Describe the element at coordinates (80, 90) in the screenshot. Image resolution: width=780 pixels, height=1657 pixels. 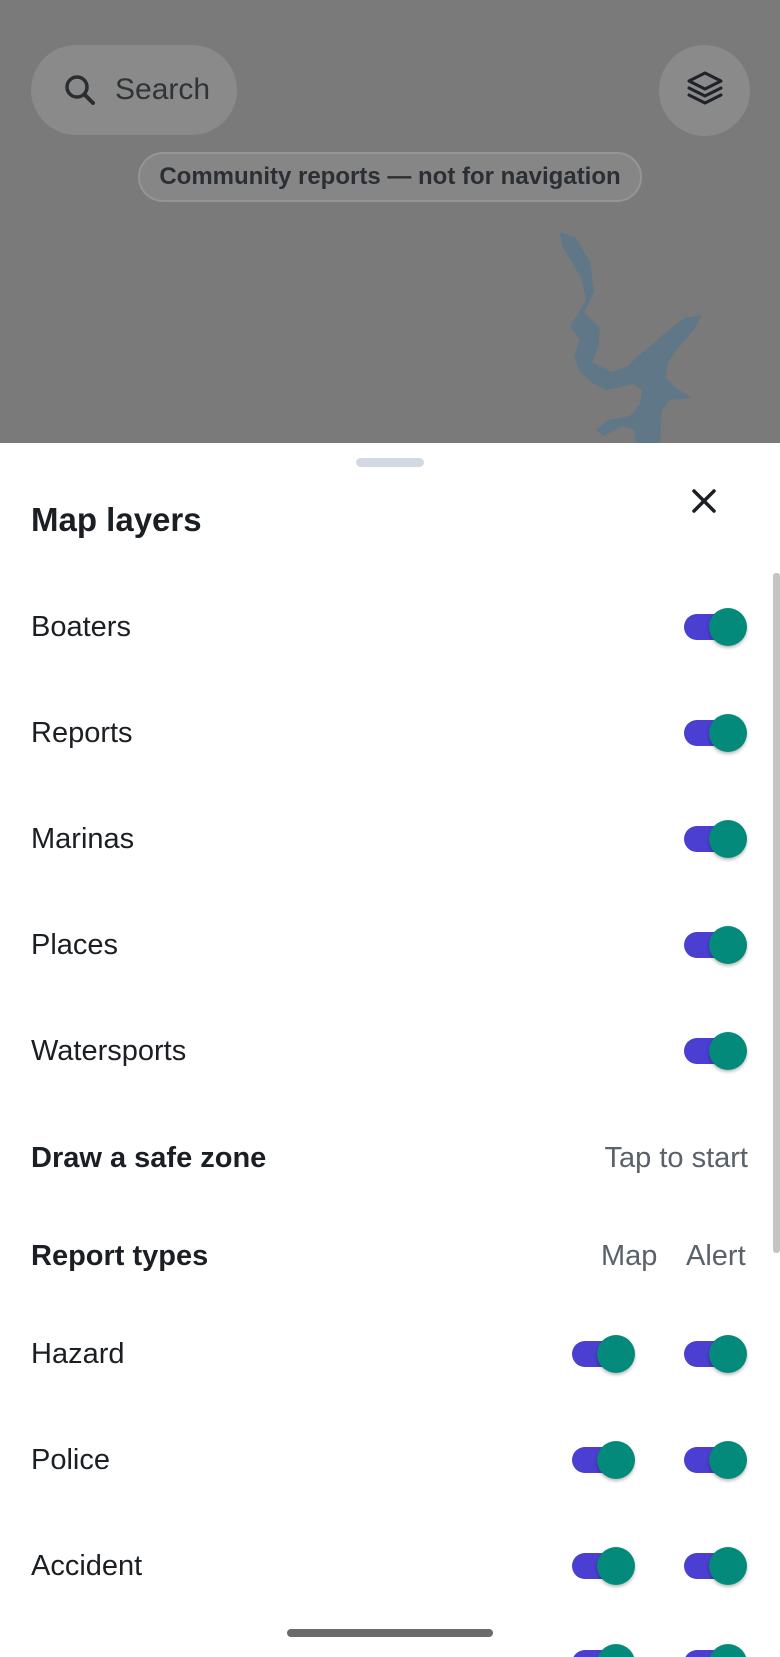
I see `search-icon` at that location.